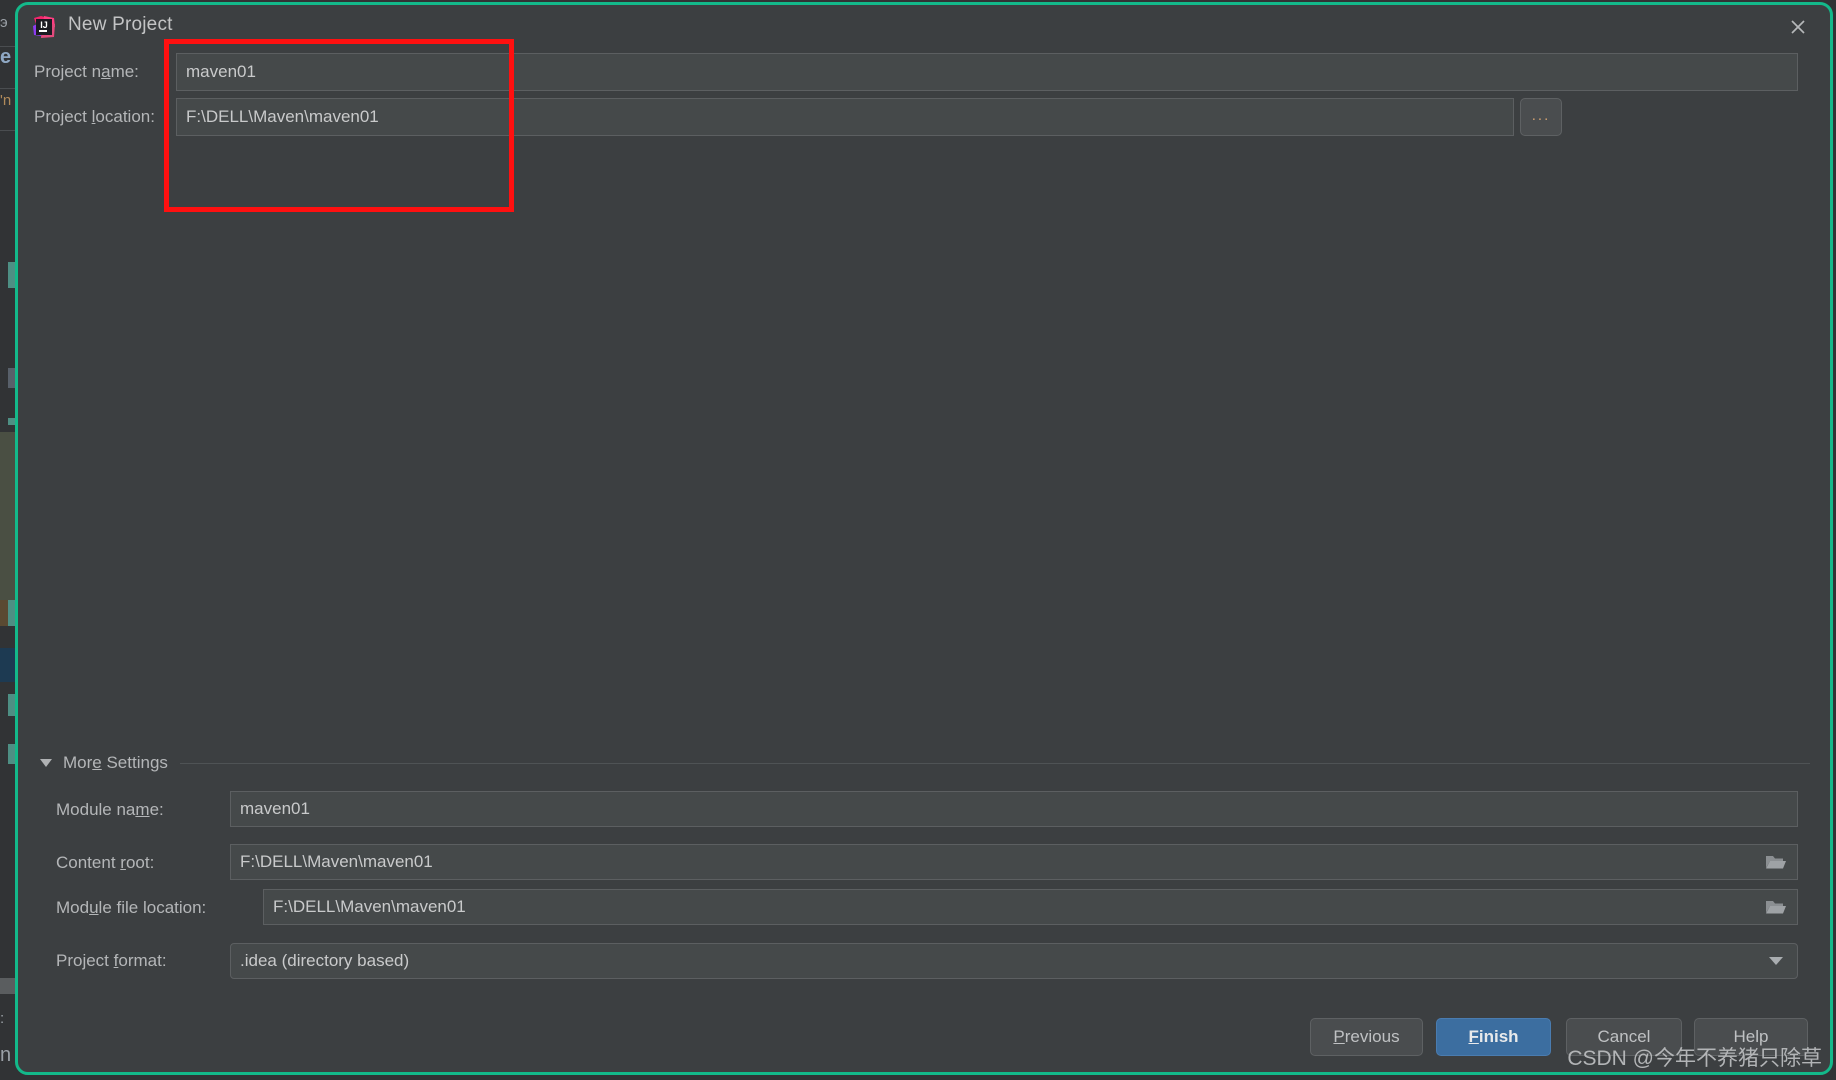 The height and width of the screenshot is (1080, 1836). Describe the element at coordinates (120, 24) in the screenshot. I see `dialog-title: New Project` at that location.